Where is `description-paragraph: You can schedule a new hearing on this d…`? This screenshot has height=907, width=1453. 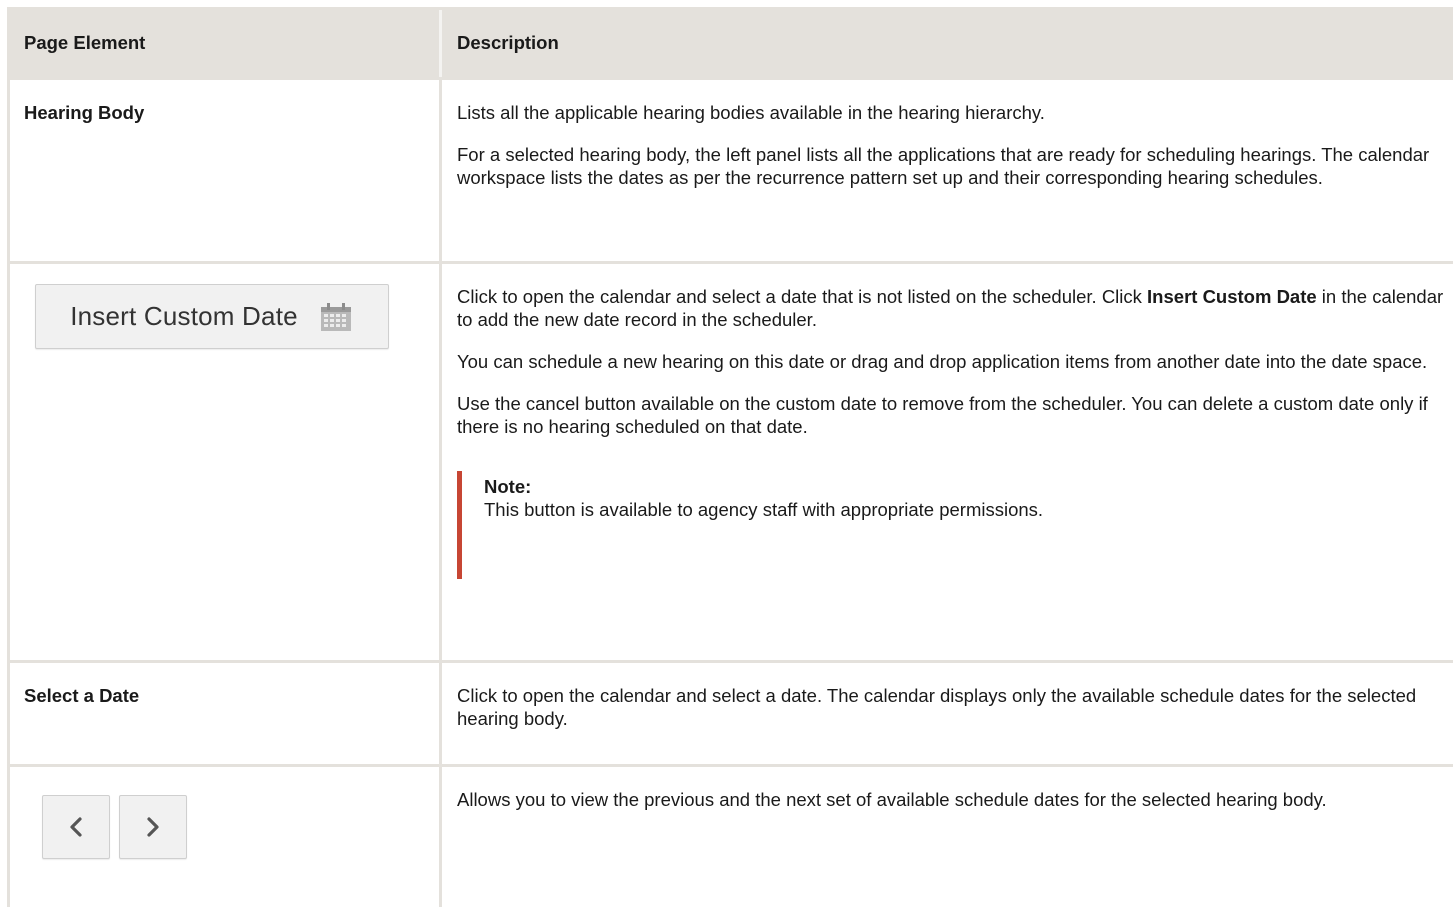 description-paragraph: You can schedule a new hearing on this d… is located at coordinates (942, 361).